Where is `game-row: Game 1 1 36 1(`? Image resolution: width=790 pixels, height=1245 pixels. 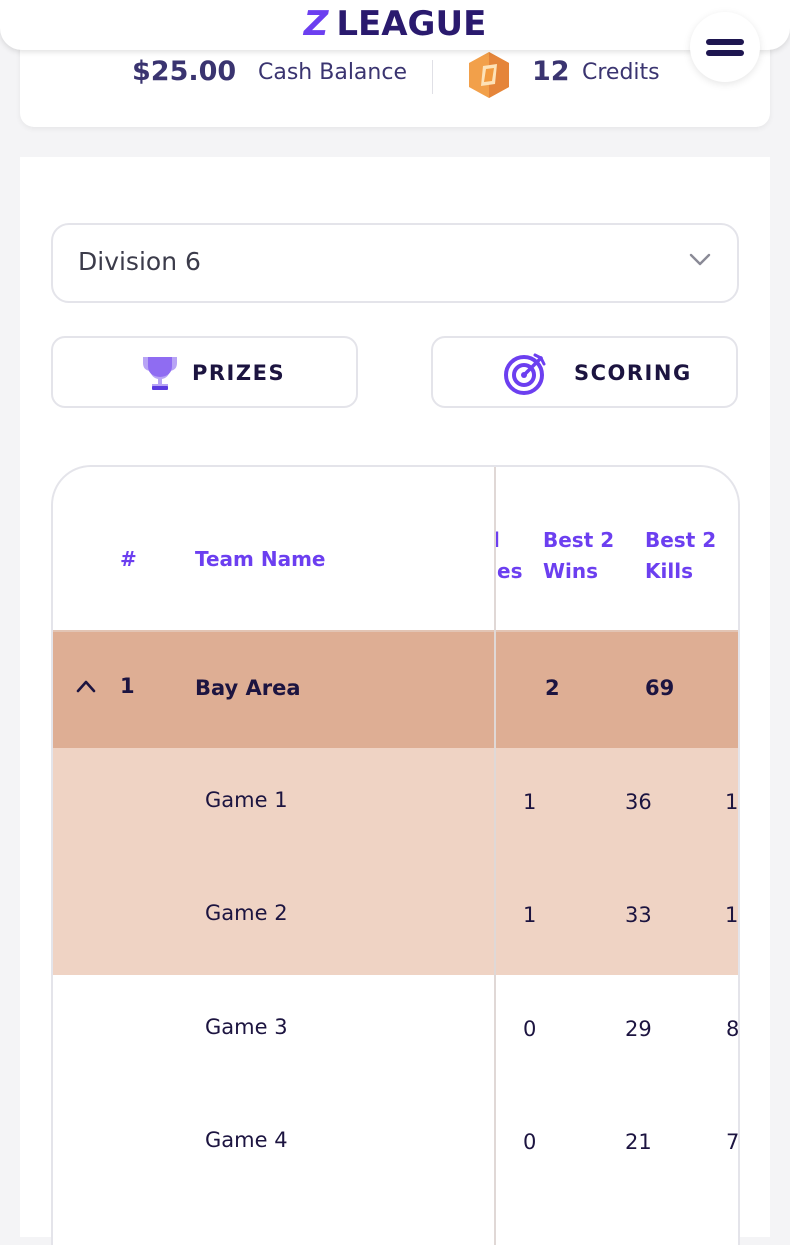
game-row: Game 1 1 36 1( is located at coordinates (396, 804).